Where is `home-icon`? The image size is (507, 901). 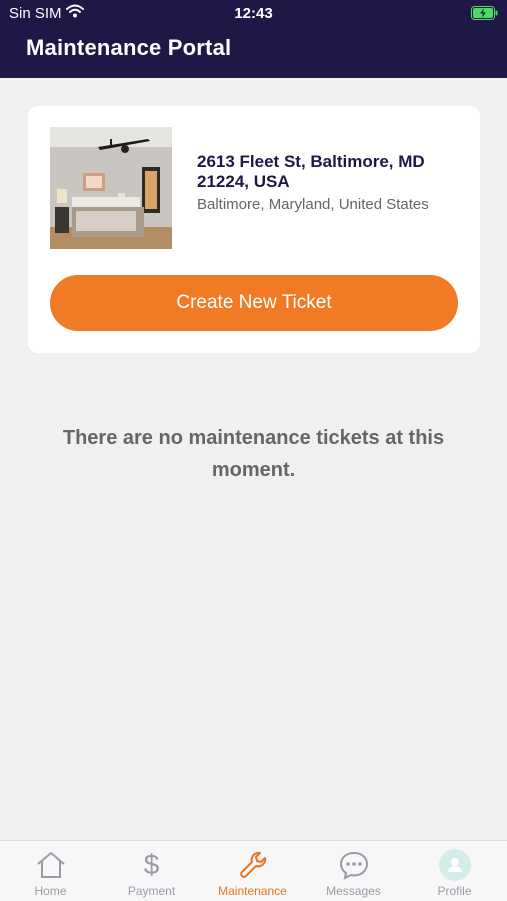 home-icon is located at coordinates (51, 865).